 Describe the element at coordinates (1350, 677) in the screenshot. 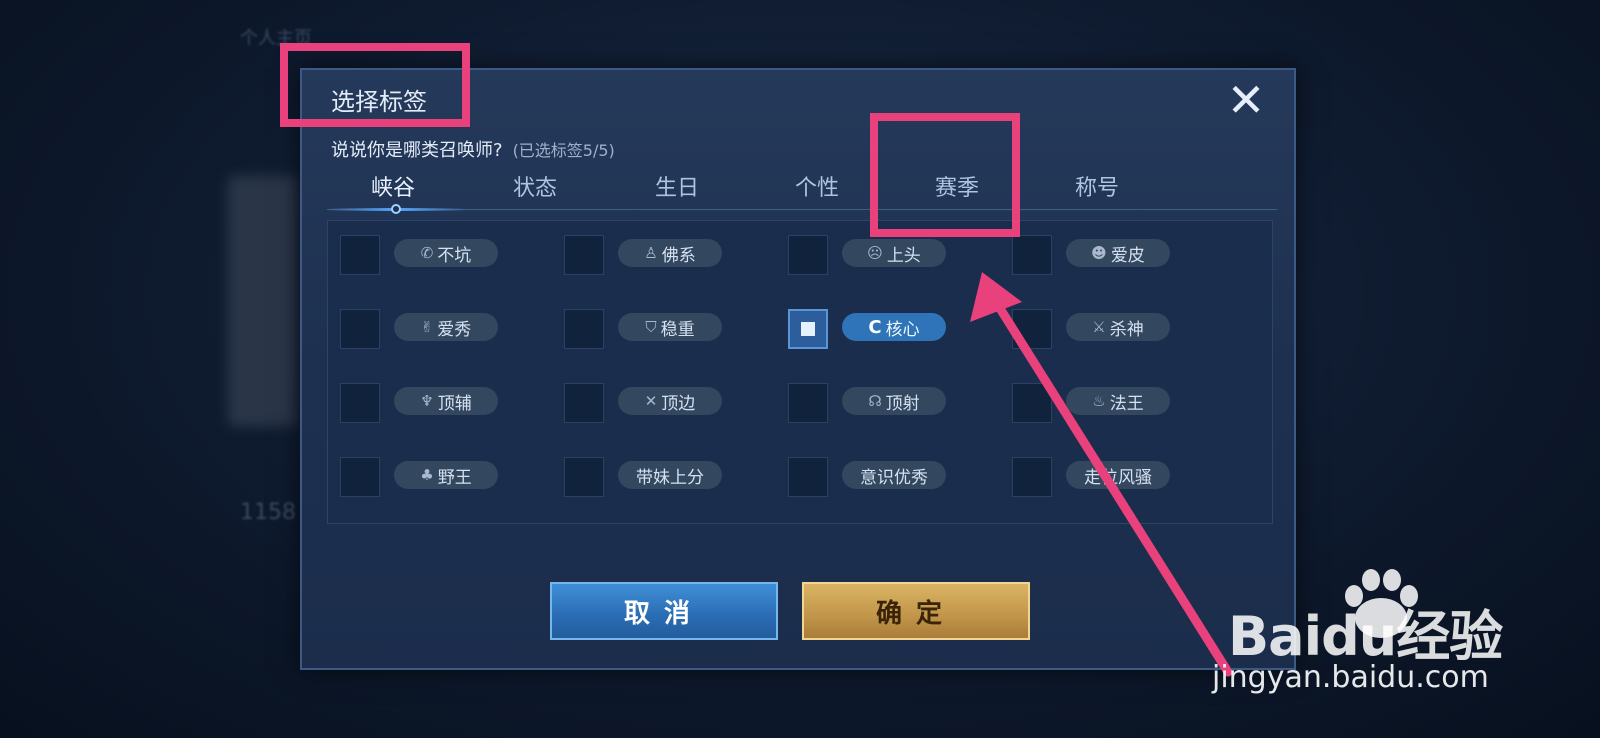

I see `watermark-url: jingyan.baidu.com` at that location.